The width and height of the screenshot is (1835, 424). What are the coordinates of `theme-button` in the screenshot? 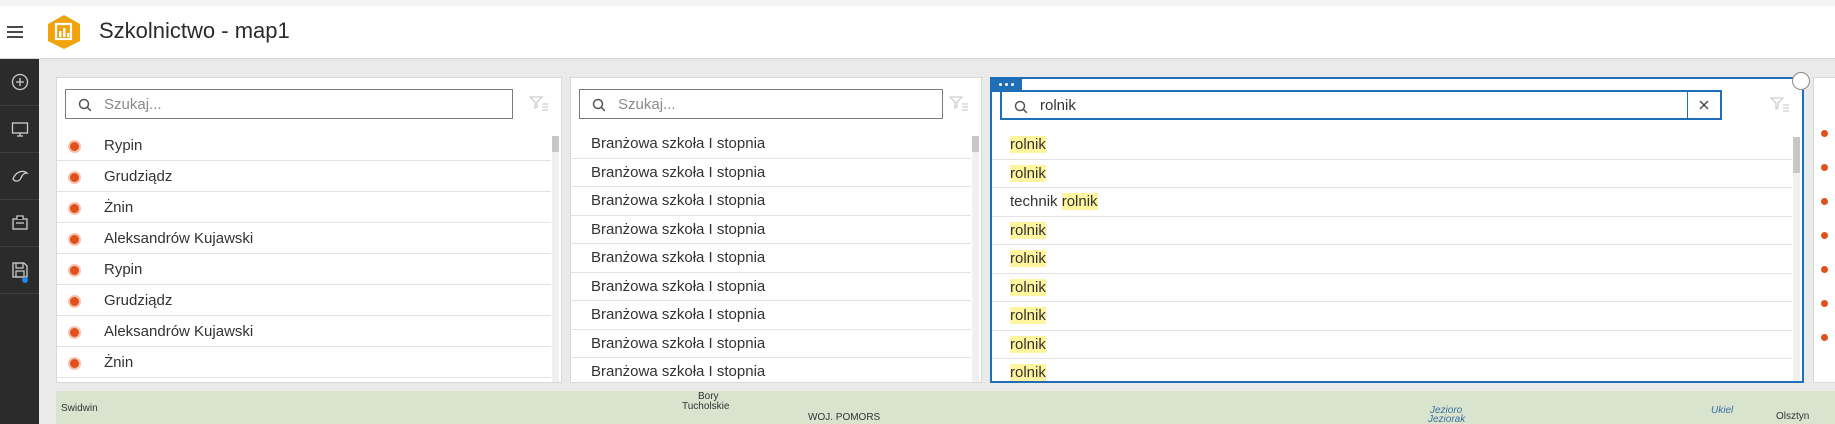 It's located at (19, 176).